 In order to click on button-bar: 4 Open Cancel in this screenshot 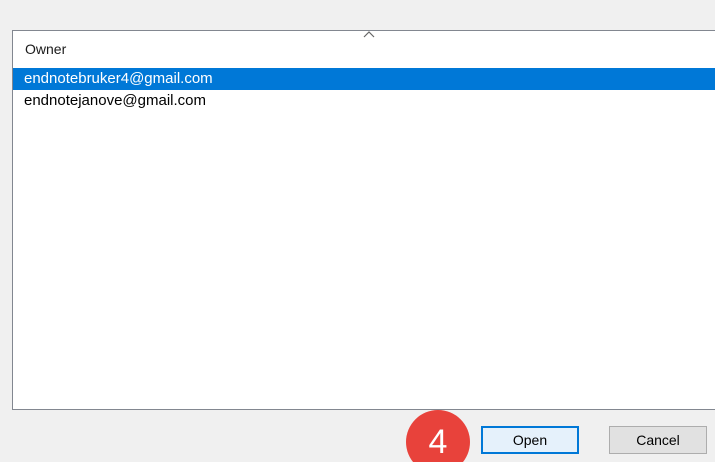, I will do `click(357, 436)`.